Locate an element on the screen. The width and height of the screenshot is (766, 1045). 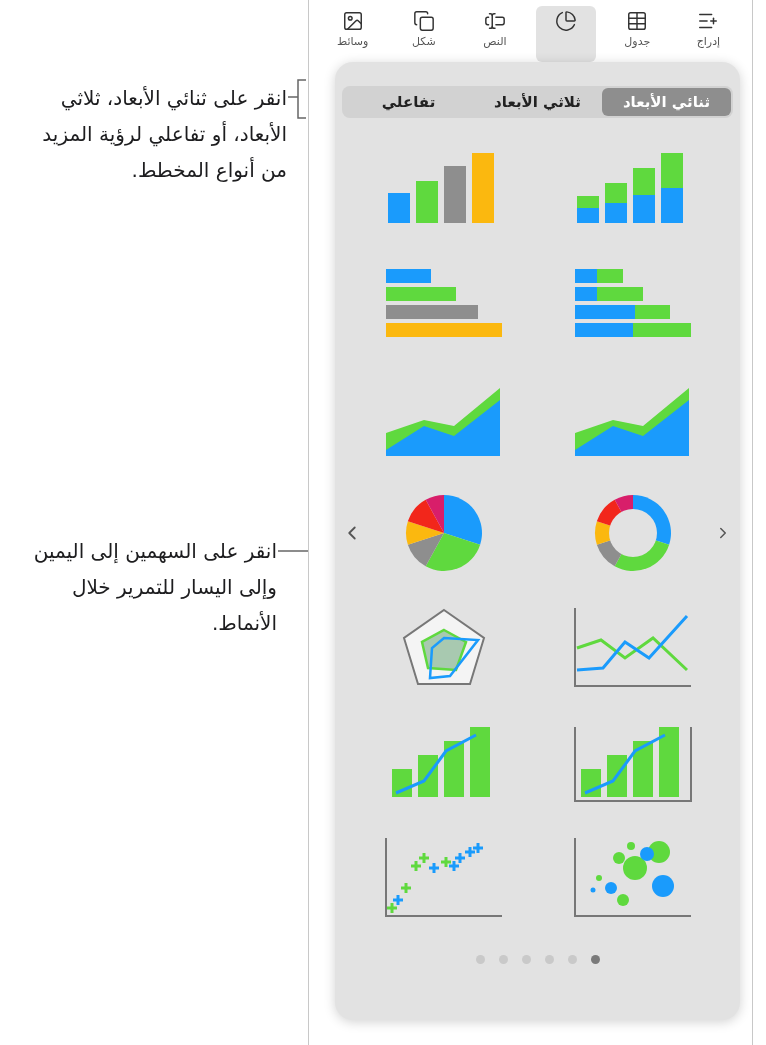
toolbar-button: إدراج is located at coordinates (708, 34).